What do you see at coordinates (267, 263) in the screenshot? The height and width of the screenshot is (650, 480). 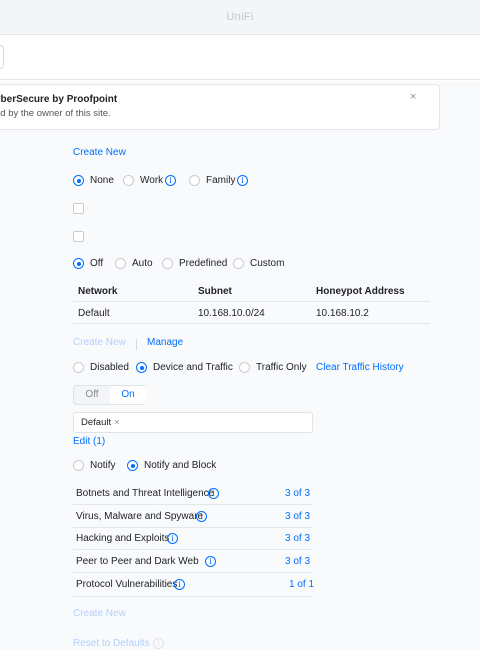 I see `radio-honeypot-custom-label: Custom` at bounding box center [267, 263].